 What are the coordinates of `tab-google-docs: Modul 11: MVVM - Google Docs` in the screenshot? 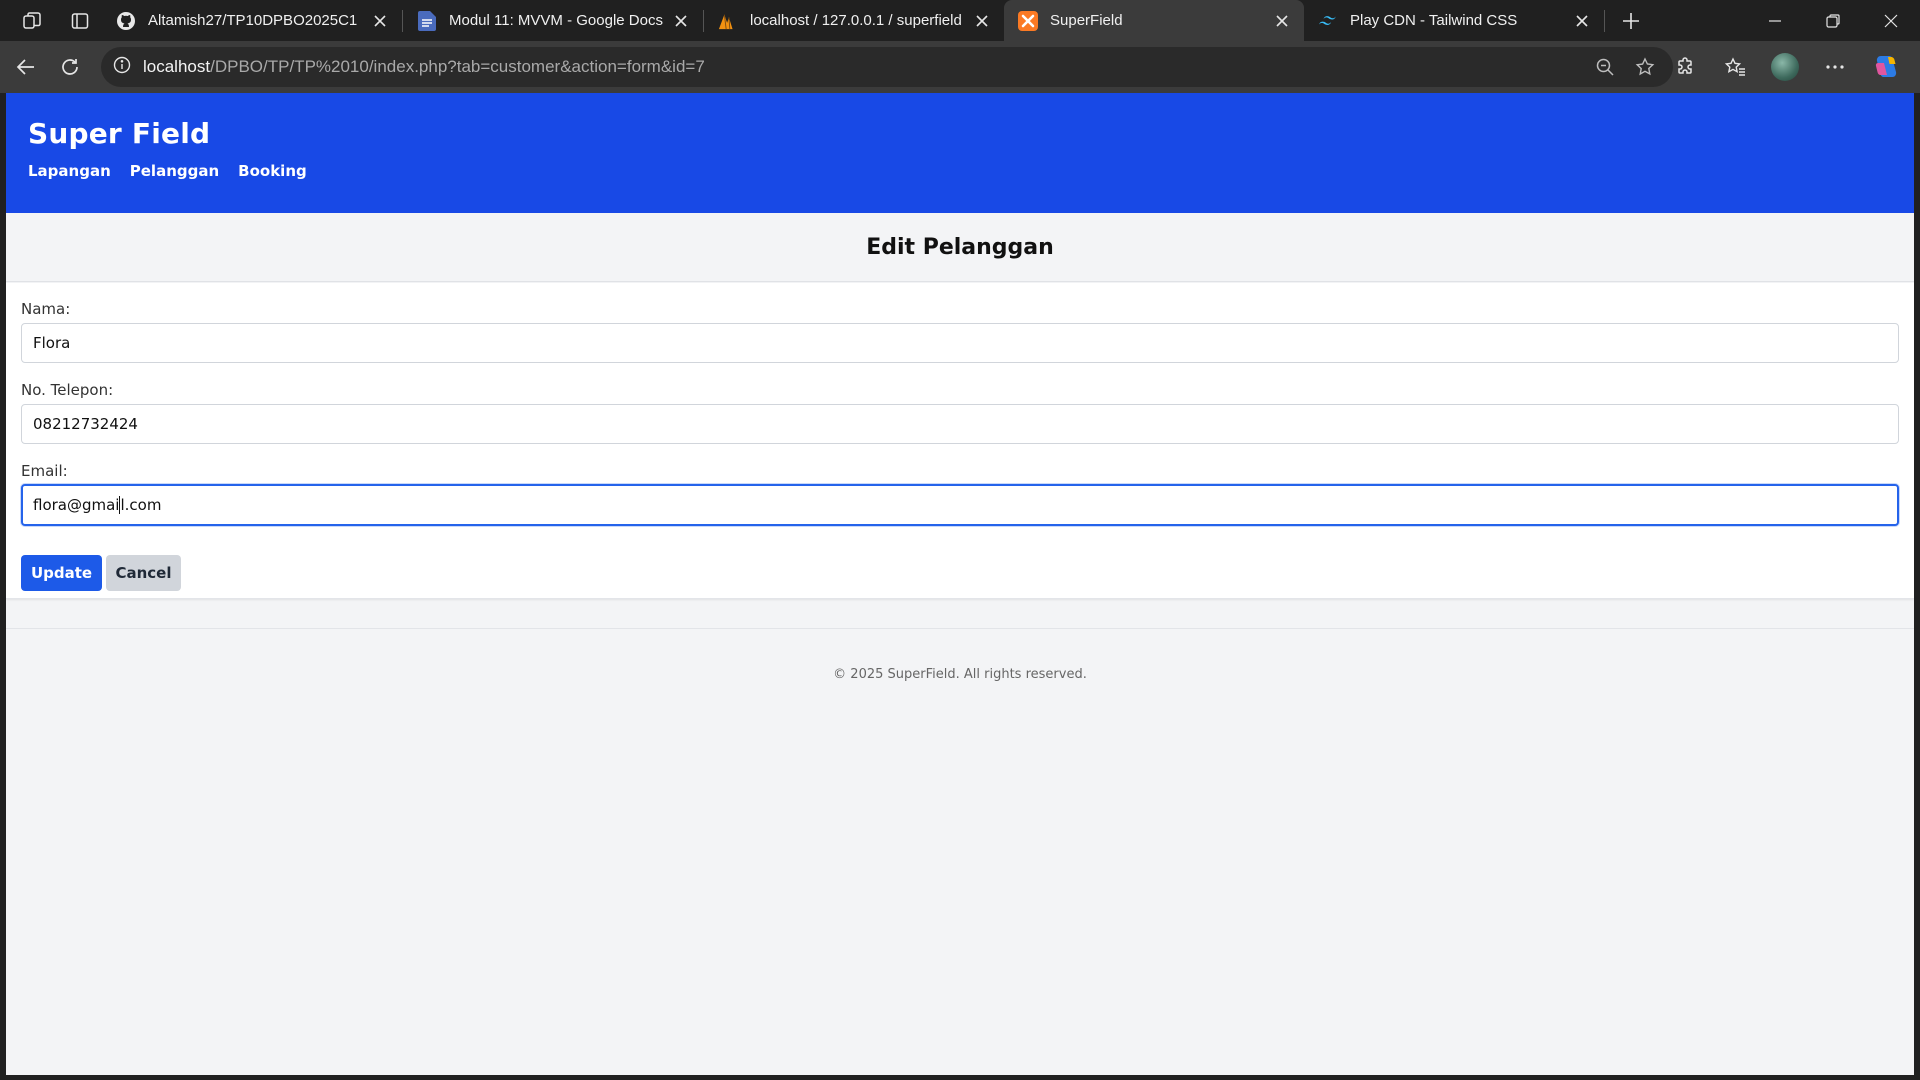 It's located at (553, 20).